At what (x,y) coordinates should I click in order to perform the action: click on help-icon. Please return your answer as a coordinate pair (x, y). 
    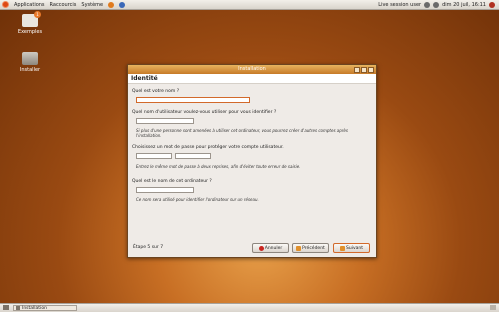
    Looking at the image, I should click on (122, 4).